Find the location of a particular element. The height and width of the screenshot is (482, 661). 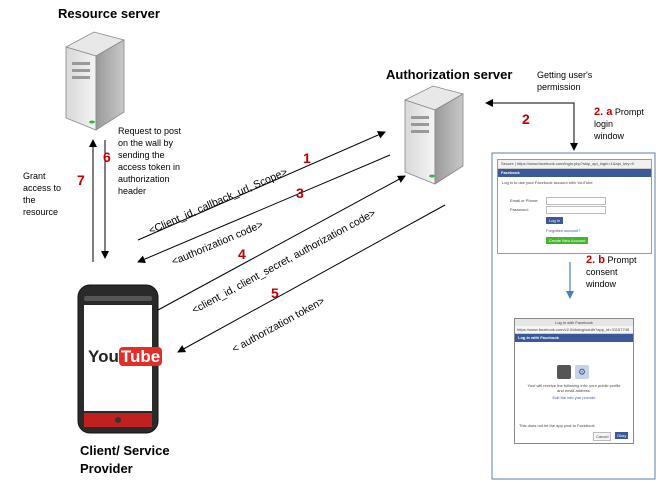

step-2b-text-line: Prompt is located at coordinates (622, 260).